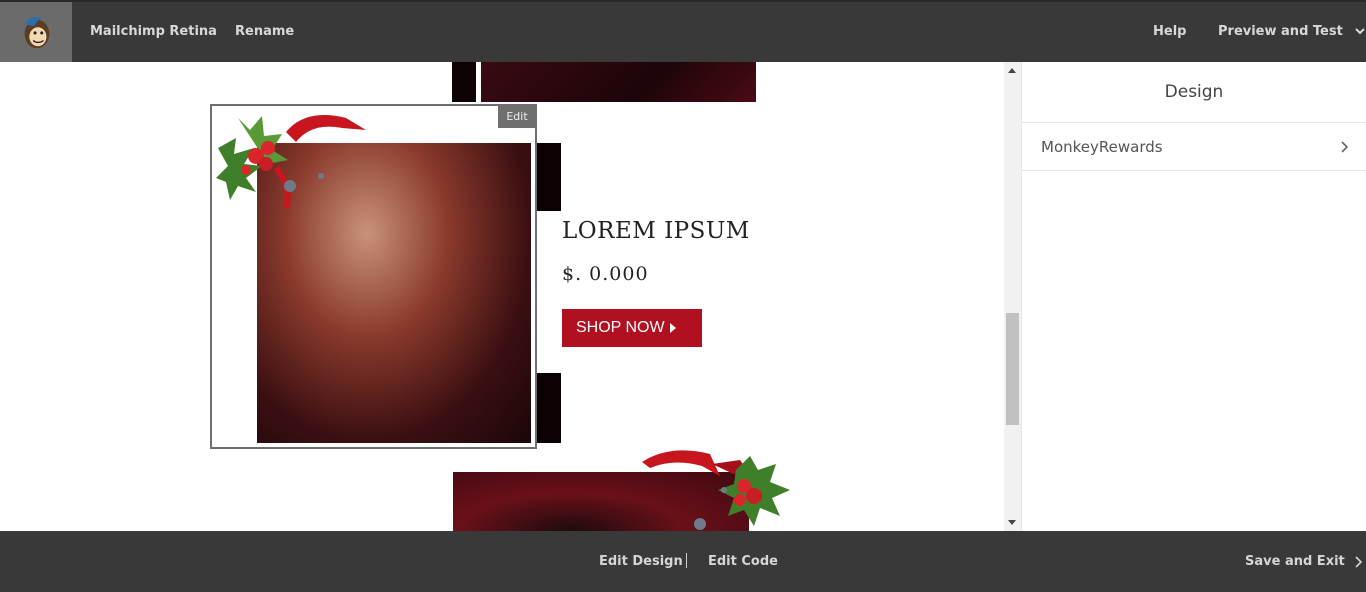  Describe the element at coordinates (1169, 32) in the screenshot. I see `help-link: Help` at that location.